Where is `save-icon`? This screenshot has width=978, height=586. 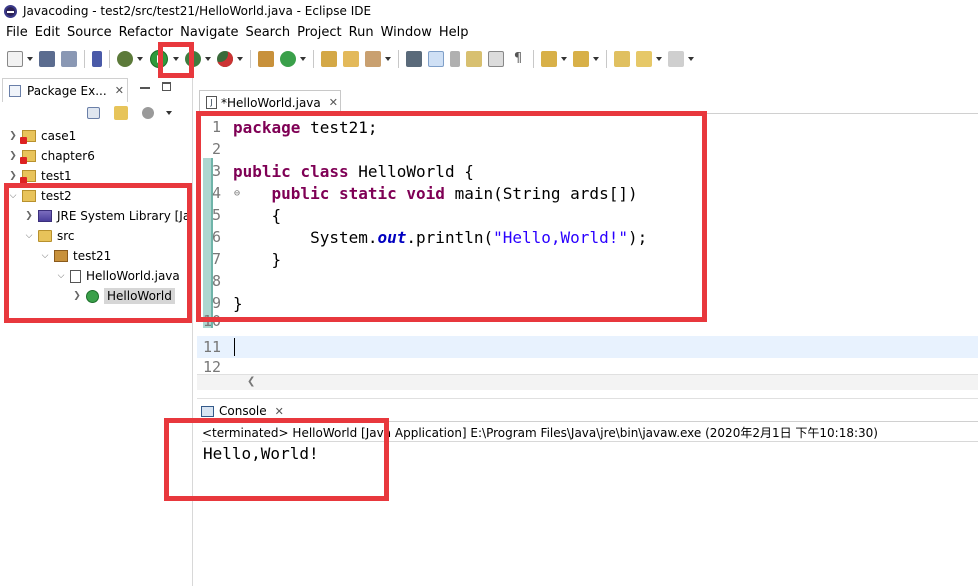
save-icon is located at coordinates (47, 59).